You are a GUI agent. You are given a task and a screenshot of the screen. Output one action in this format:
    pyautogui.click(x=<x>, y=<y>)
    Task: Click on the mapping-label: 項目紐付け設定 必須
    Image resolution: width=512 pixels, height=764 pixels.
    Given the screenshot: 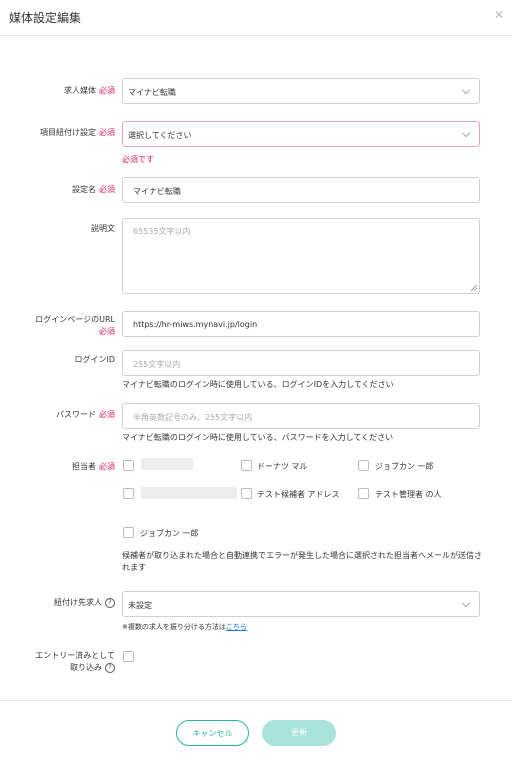 What is the action you would take?
    pyautogui.click(x=77, y=133)
    